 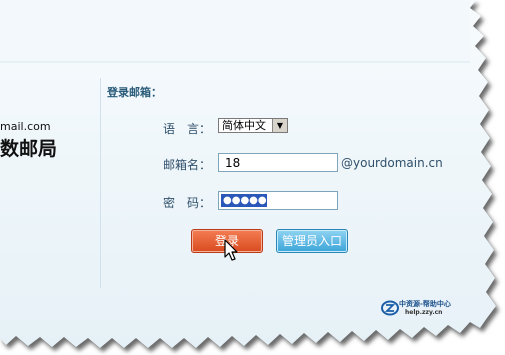 What do you see at coordinates (248, 200) in the screenshot?
I see `password-selected-mask: ●●●●●●` at bounding box center [248, 200].